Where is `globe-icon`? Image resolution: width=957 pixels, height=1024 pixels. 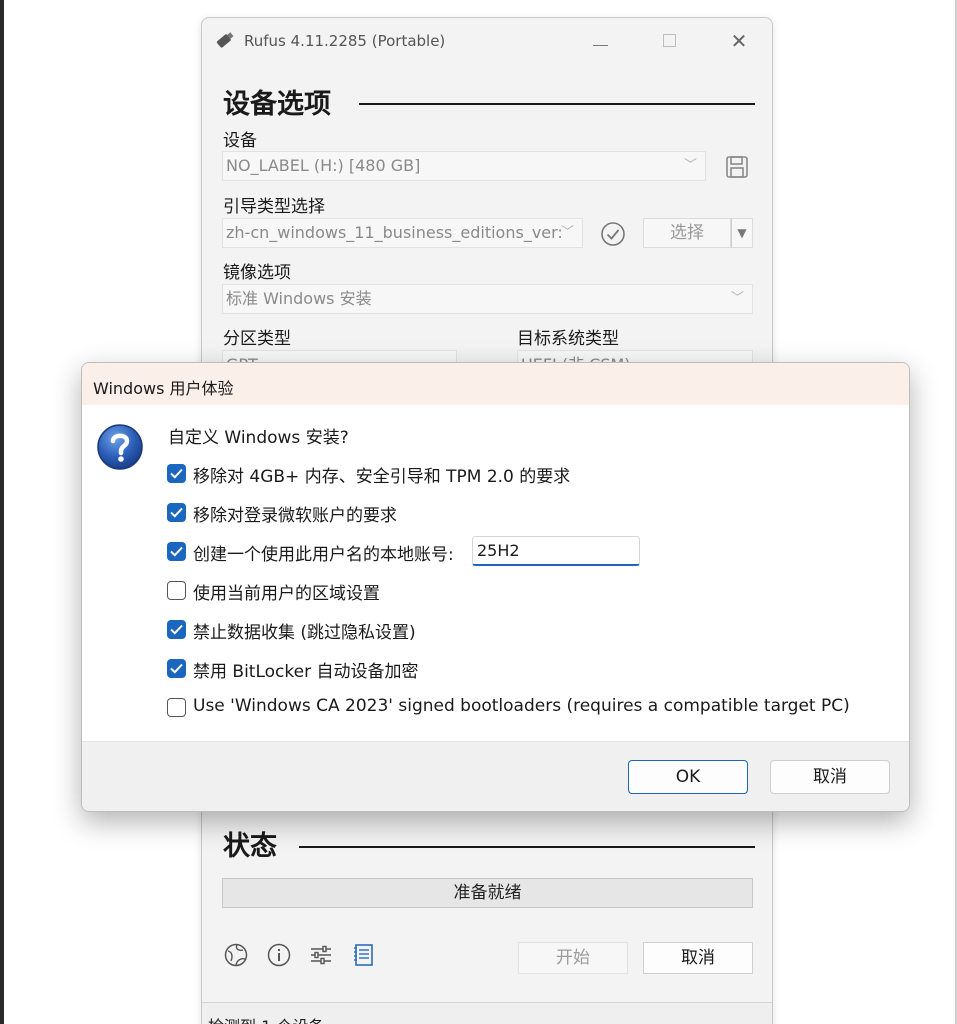 globe-icon is located at coordinates (236, 955).